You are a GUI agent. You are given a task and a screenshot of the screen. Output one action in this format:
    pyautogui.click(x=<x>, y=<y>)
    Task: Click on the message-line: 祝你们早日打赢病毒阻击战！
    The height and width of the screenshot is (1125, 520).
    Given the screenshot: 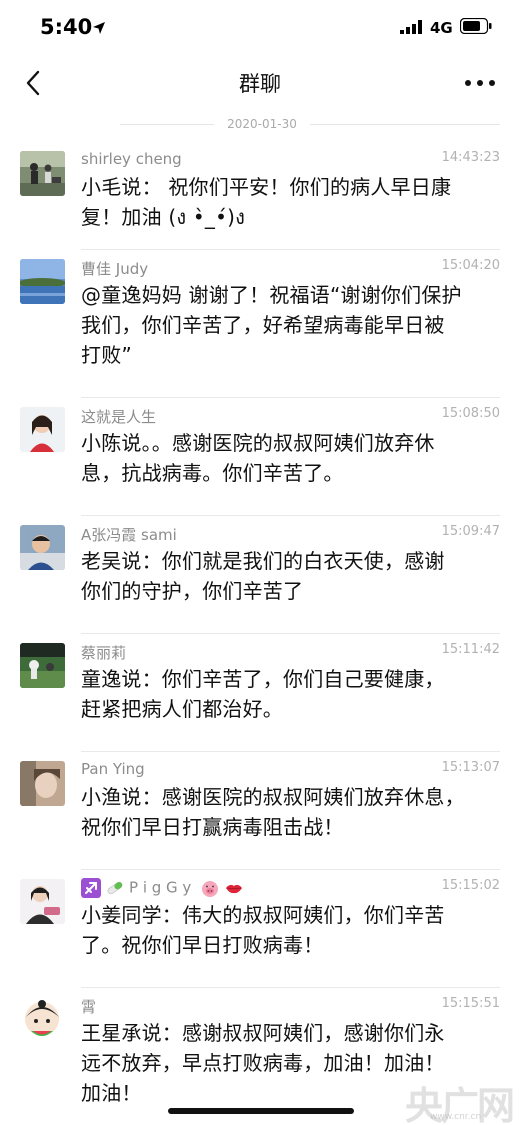 What is the action you would take?
    pyautogui.click(x=212, y=827)
    